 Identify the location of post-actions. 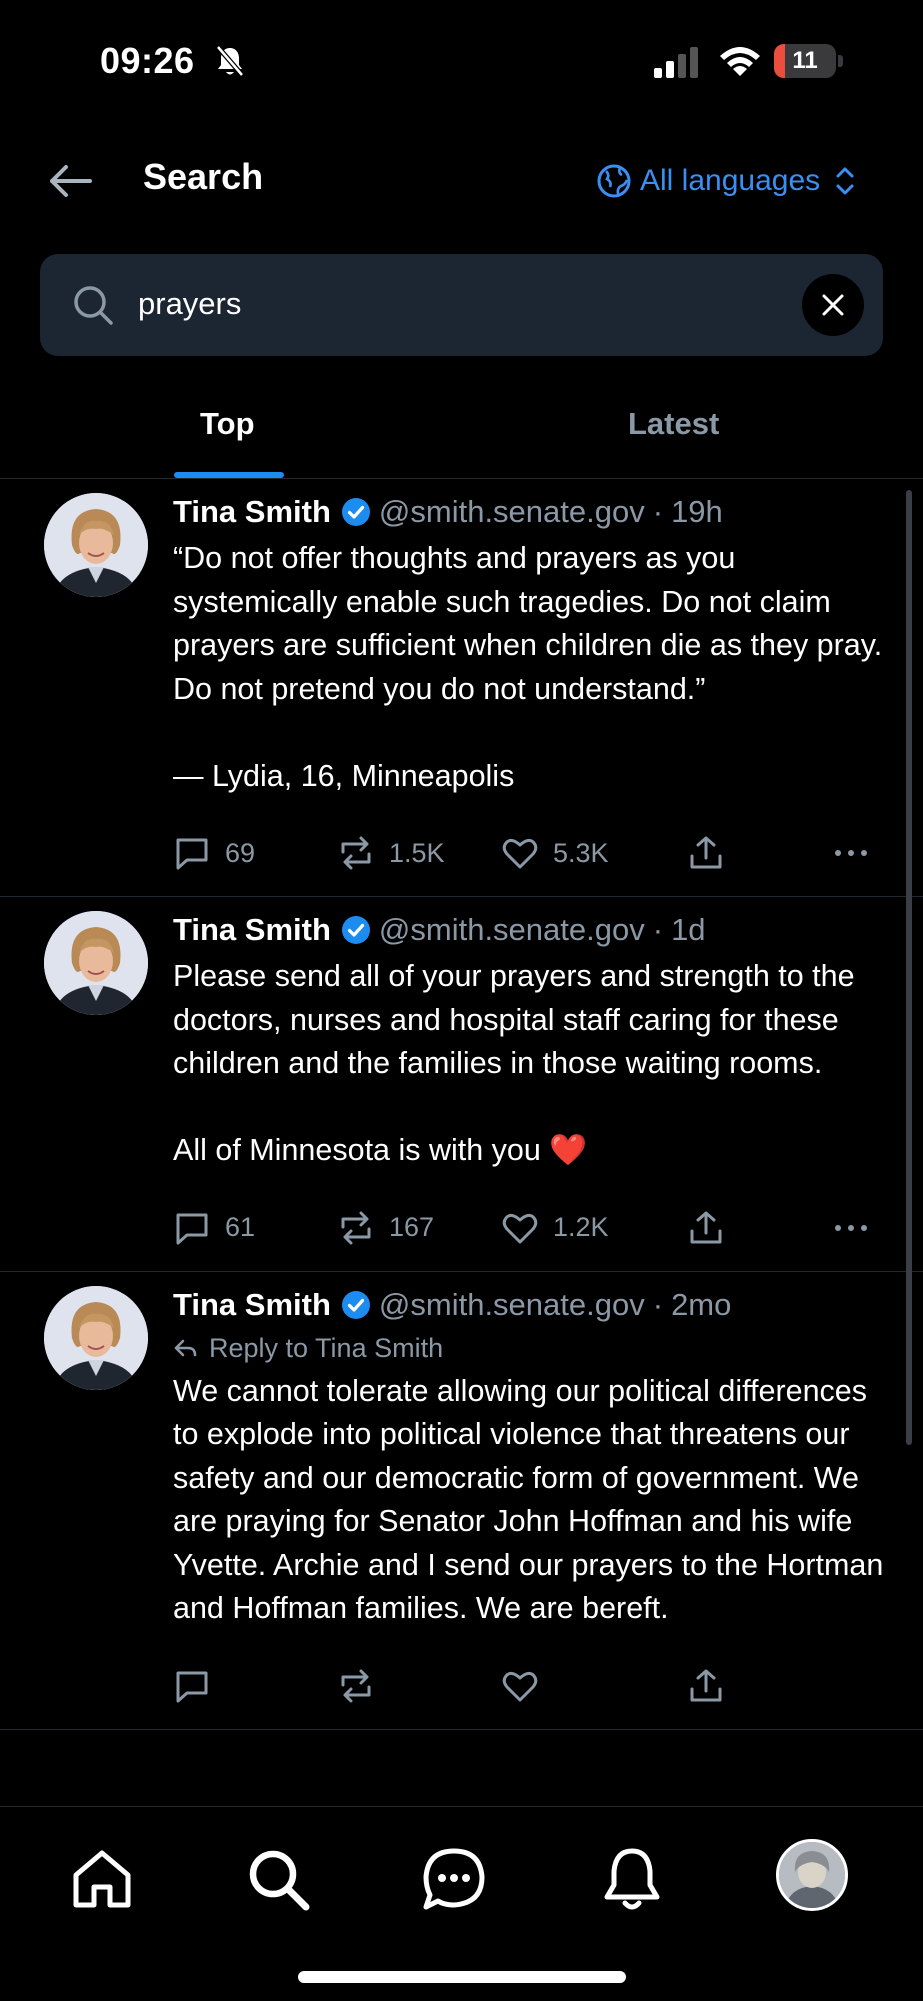
(533, 1689).